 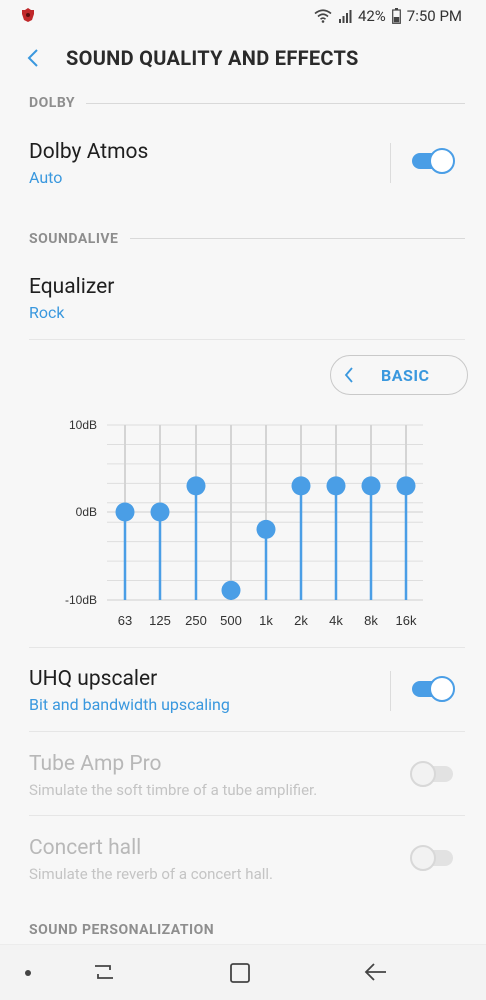 What do you see at coordinates (83, 425) in the screenshot?
I see `eq-y-label: 10dB` at bounding box center [83, 425].